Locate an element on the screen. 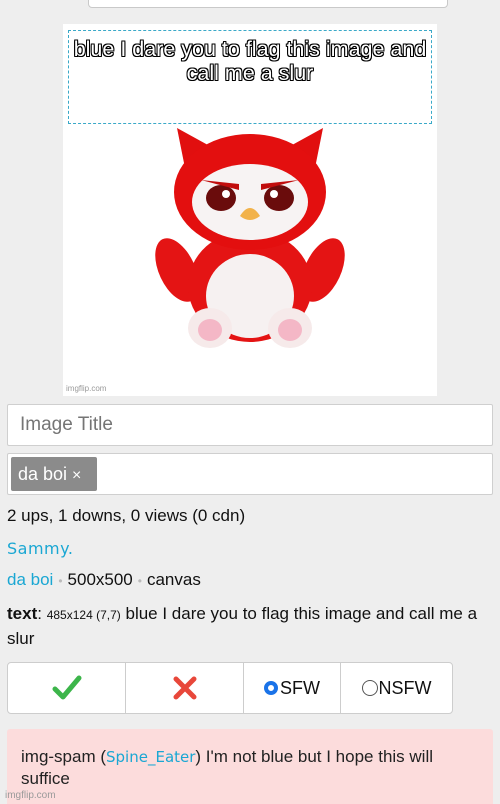 The height and width of the screenshot is (804, 500). tag-link: da boi is located at coordinates (30, 579).